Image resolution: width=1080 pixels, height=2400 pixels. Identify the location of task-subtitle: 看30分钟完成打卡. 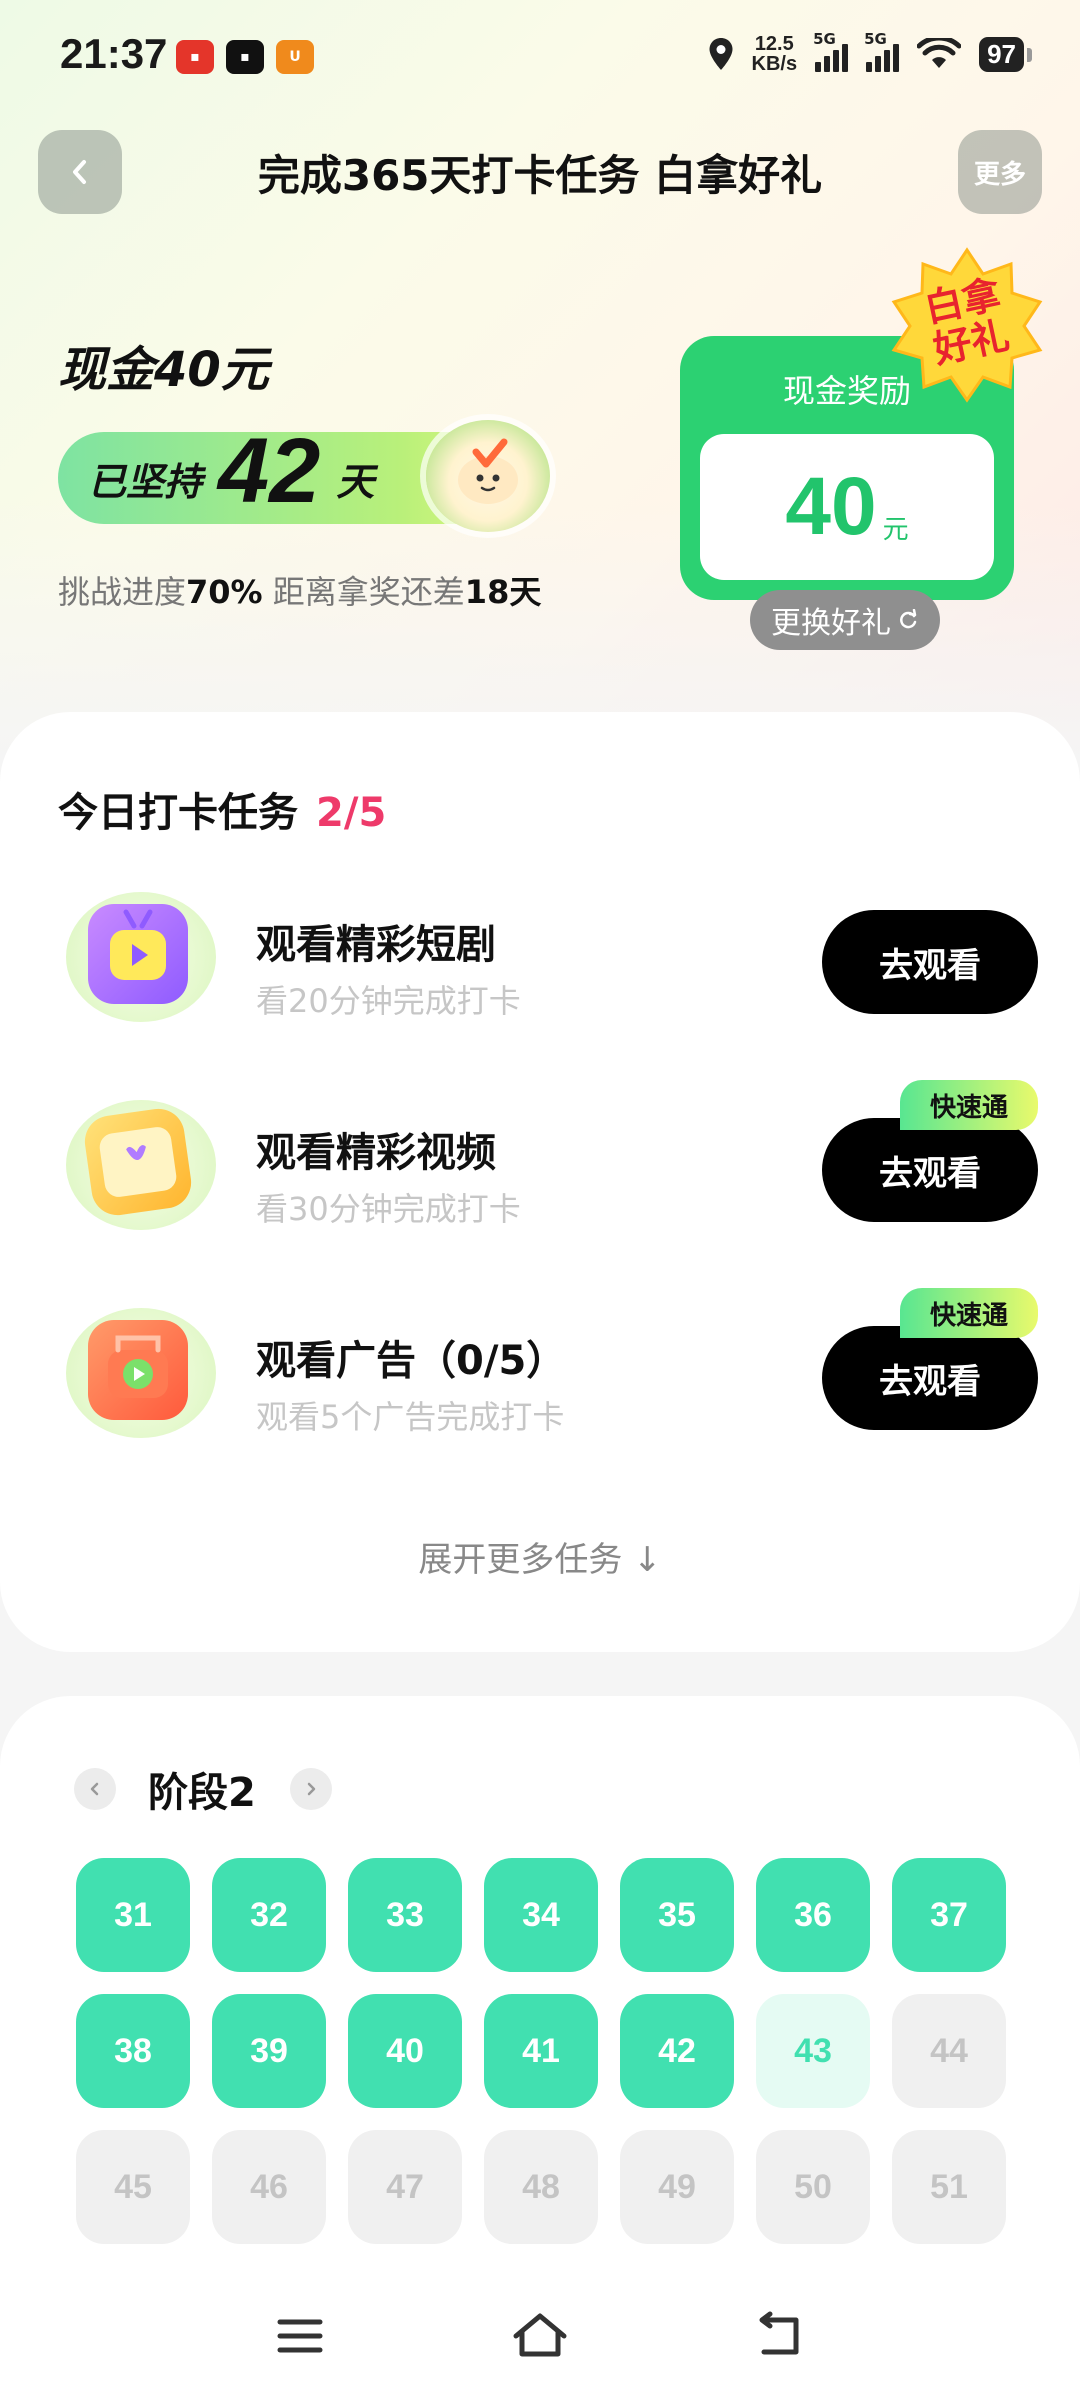
(388, 1209).